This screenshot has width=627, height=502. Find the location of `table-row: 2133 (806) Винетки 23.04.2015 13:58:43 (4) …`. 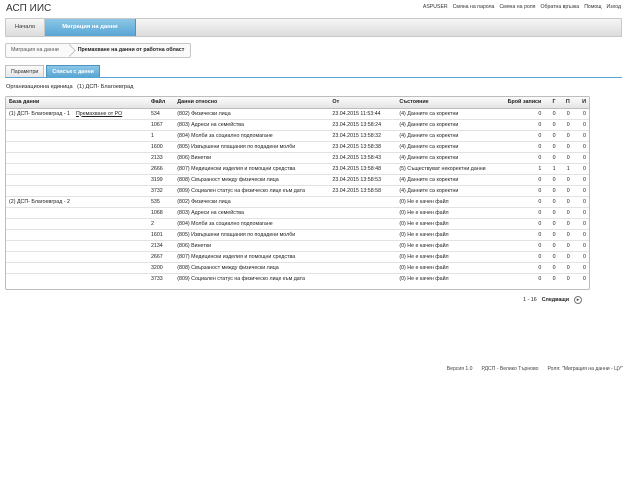

table-row: 2133 (806) Винетки 23.04.2015 13:58:43 (4) … is located at coordinates (297, 158).